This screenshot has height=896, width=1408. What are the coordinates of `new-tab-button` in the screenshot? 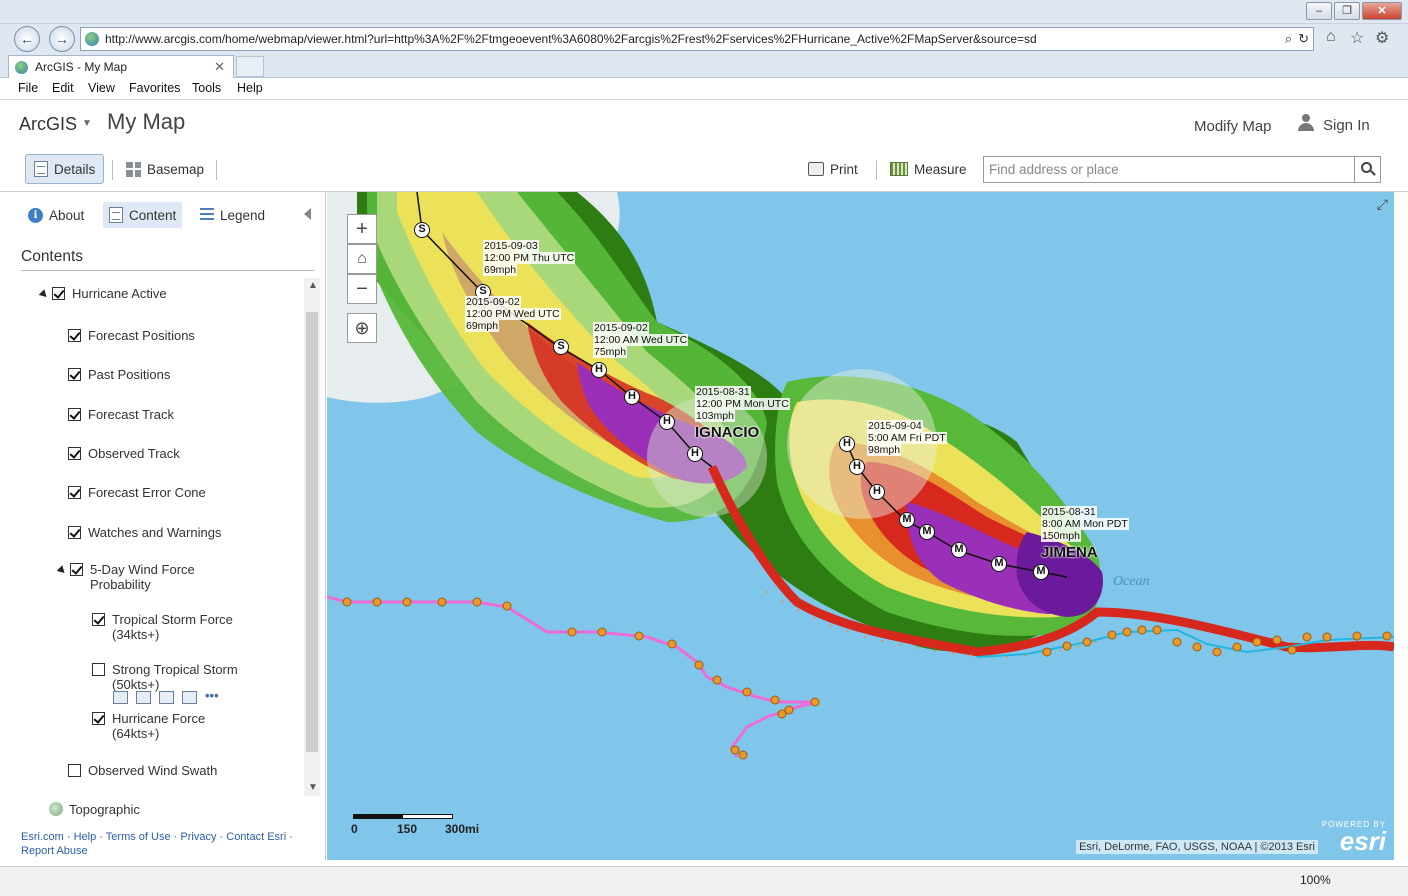 It's located at (250, 66).